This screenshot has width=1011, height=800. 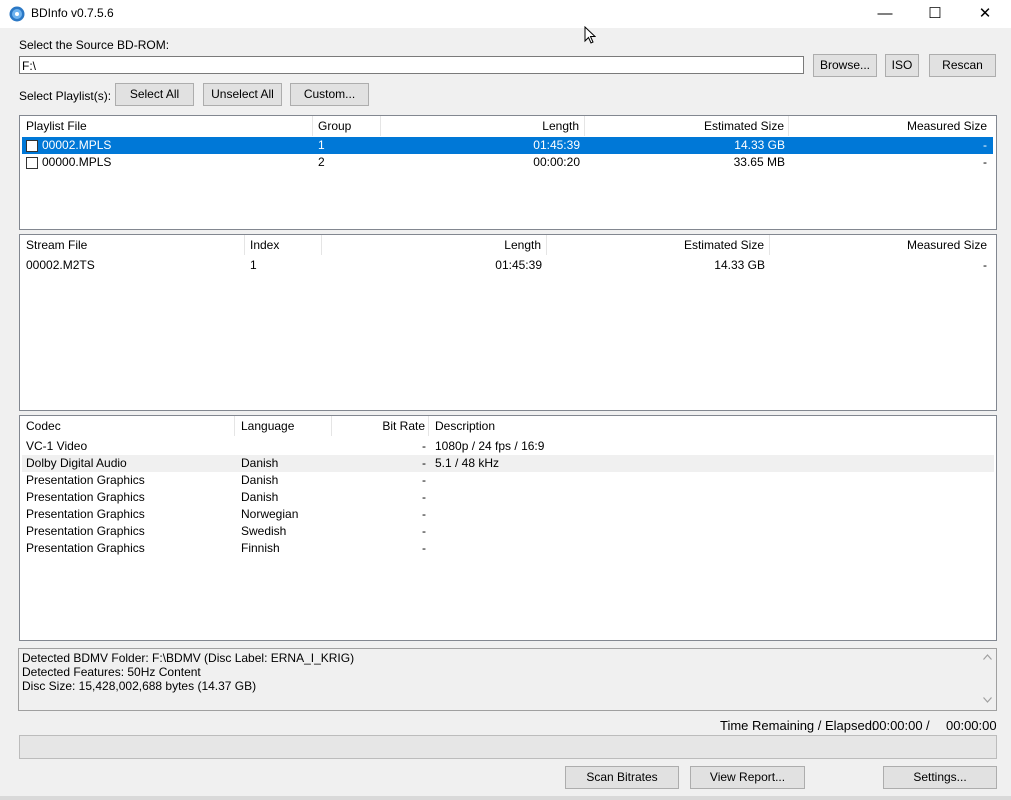 I want to click on minimize-button: —, so click(x=885, y=14).